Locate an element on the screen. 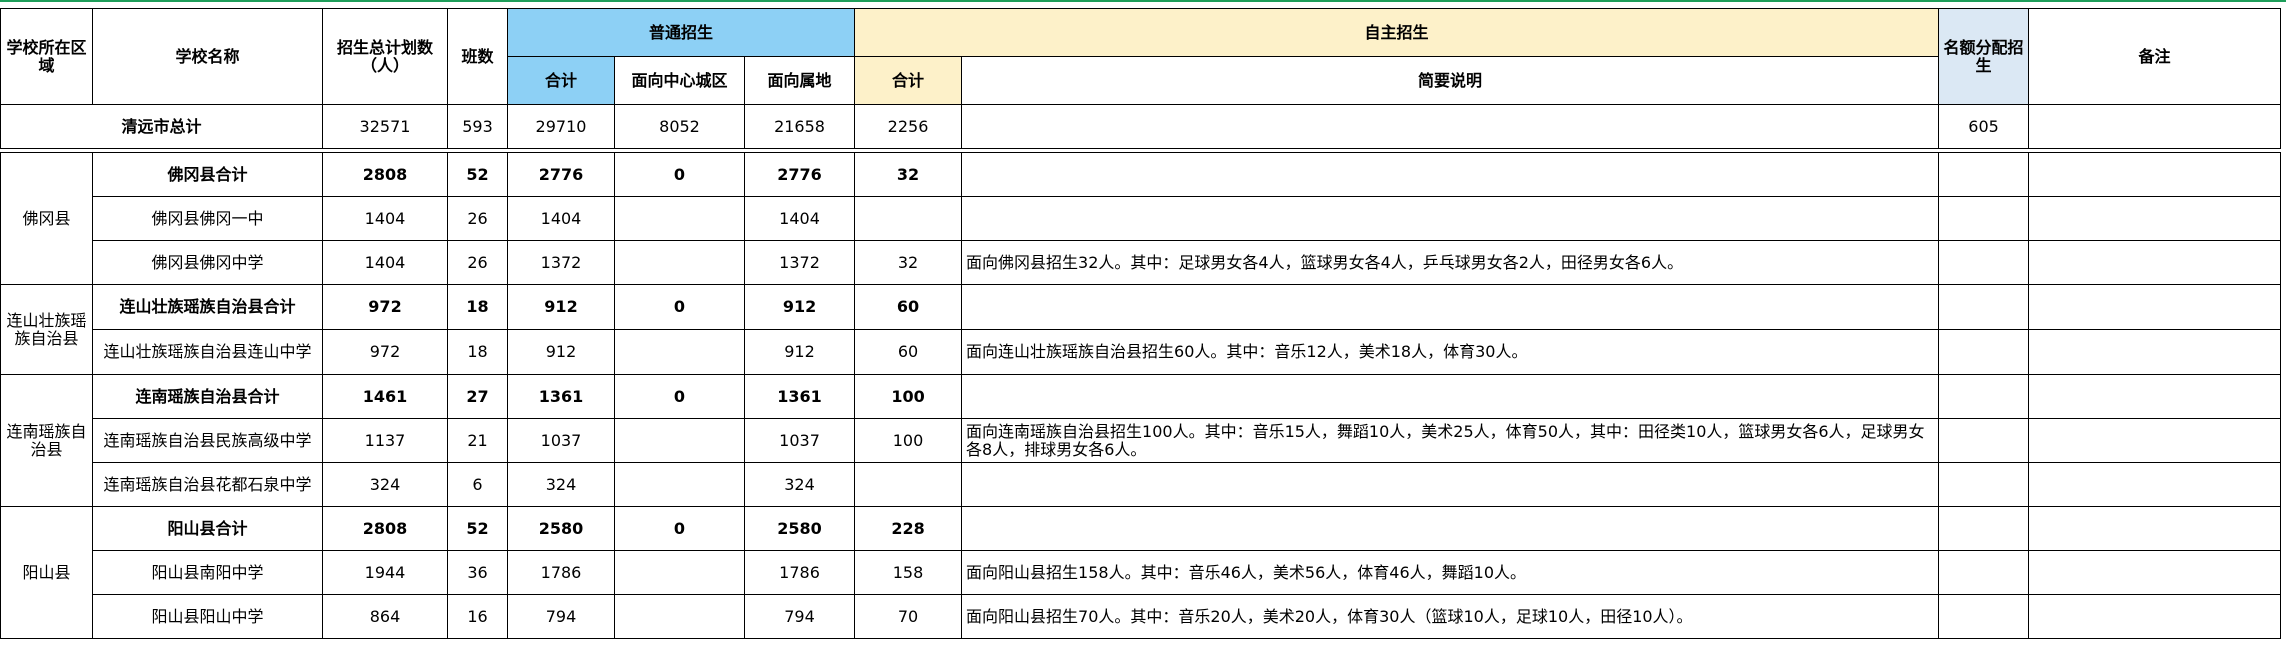  school-name: 阳山县合计 is located at coordinates (207, 528).